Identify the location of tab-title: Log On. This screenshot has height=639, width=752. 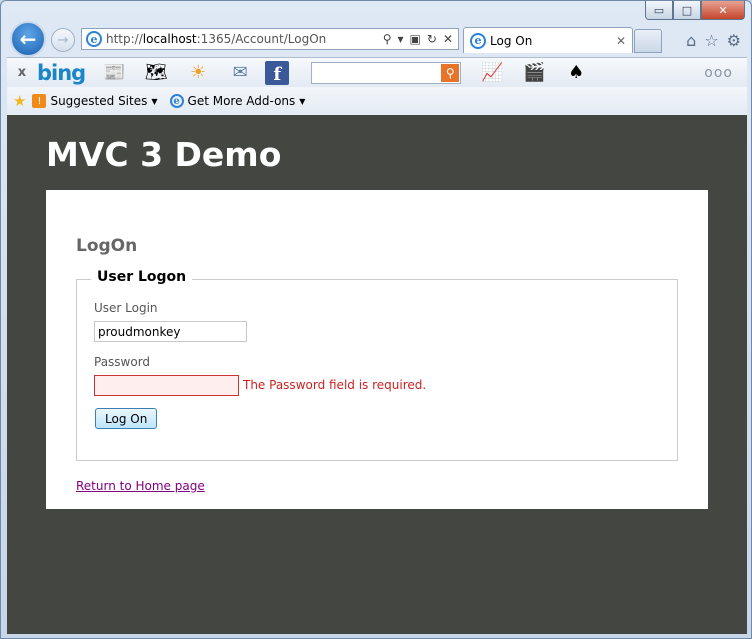
(511, 40).